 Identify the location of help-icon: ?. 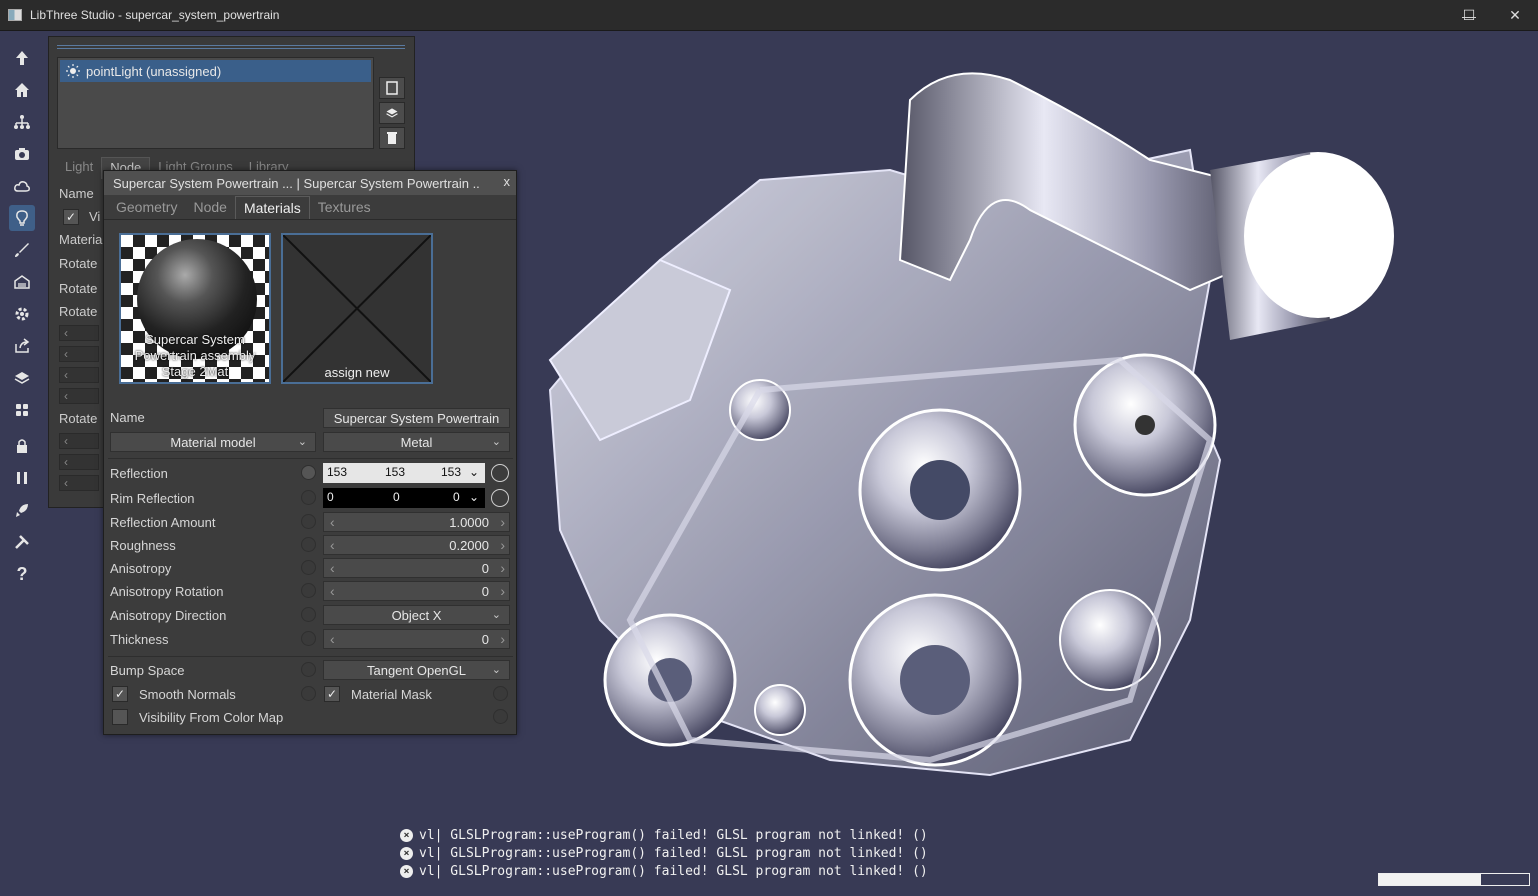
(22, 574).